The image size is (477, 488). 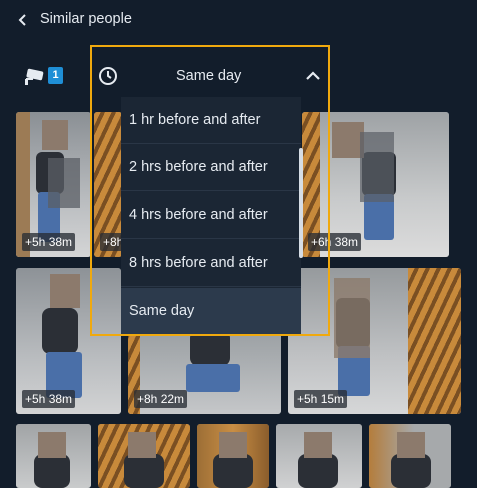 I want to click on result-thumbnail: +6h 38m, so click(x=375, y=184).